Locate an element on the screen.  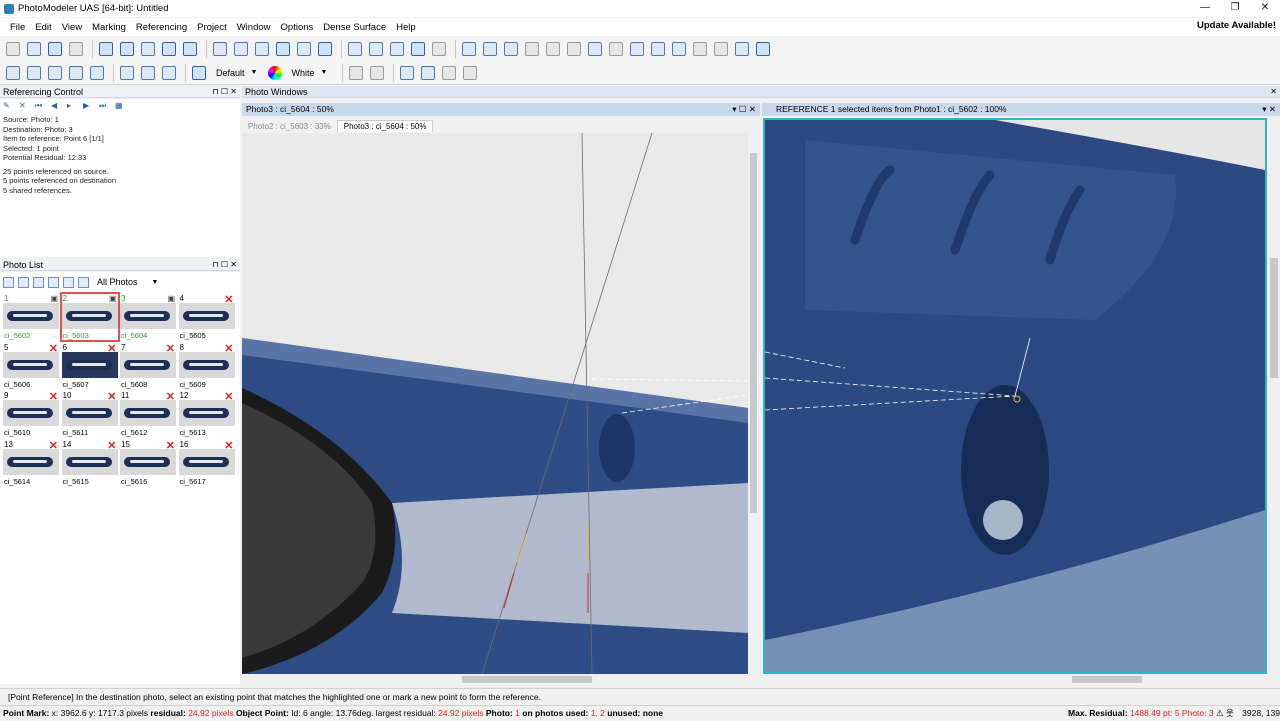
photo-thumbnail: 6 ci_5607 ✕ is located at coordinates (89, 366).